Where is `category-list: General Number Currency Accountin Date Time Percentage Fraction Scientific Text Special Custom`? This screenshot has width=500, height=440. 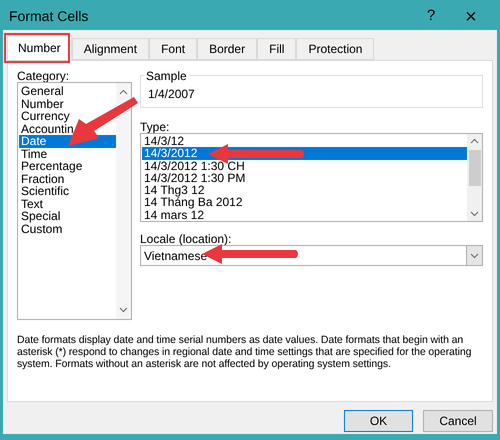 category-list: General Number Currency Accountin Date Time Percentage Fraction Scientific Text Special Custom is located at coordinates (74, 201).